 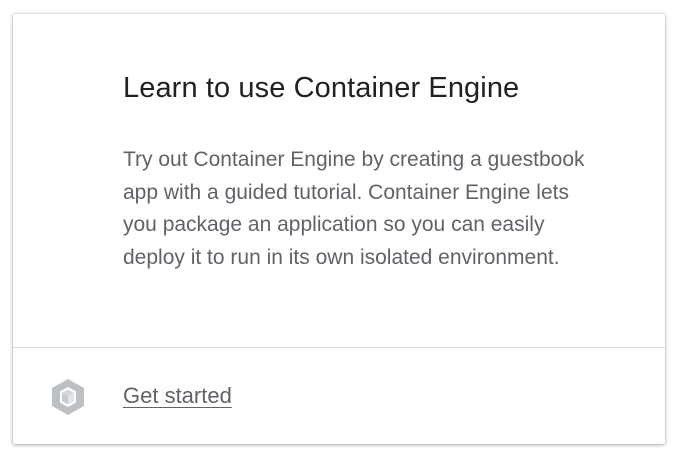 I want to click on card-title: Learn to use Container Engine, so click(x=321, y=88).